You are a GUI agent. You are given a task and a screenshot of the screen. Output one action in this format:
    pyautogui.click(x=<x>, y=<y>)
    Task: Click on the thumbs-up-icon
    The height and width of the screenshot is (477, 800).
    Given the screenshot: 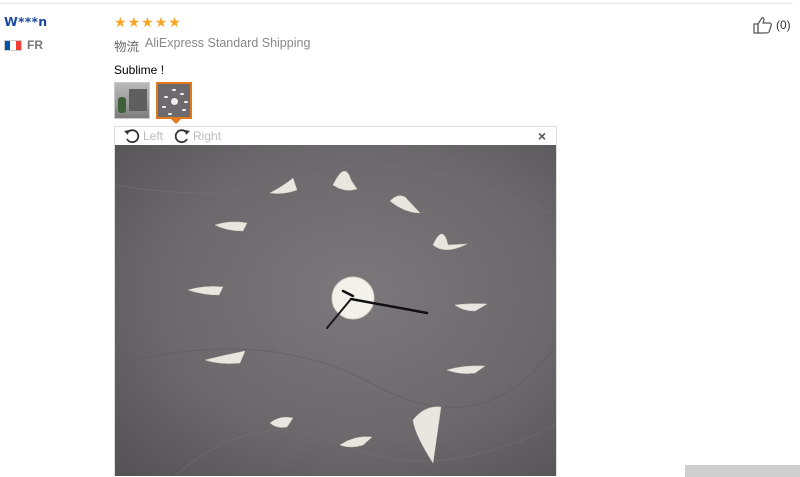 What is the action you would take?
    pyautogui.click(x=763, y=25)
    